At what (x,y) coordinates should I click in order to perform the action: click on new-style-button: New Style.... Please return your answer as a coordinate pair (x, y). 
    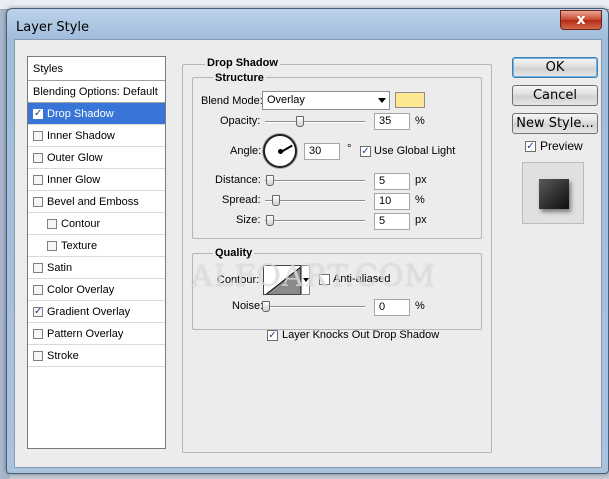
    Looking at the image, I should click on (555, 123).